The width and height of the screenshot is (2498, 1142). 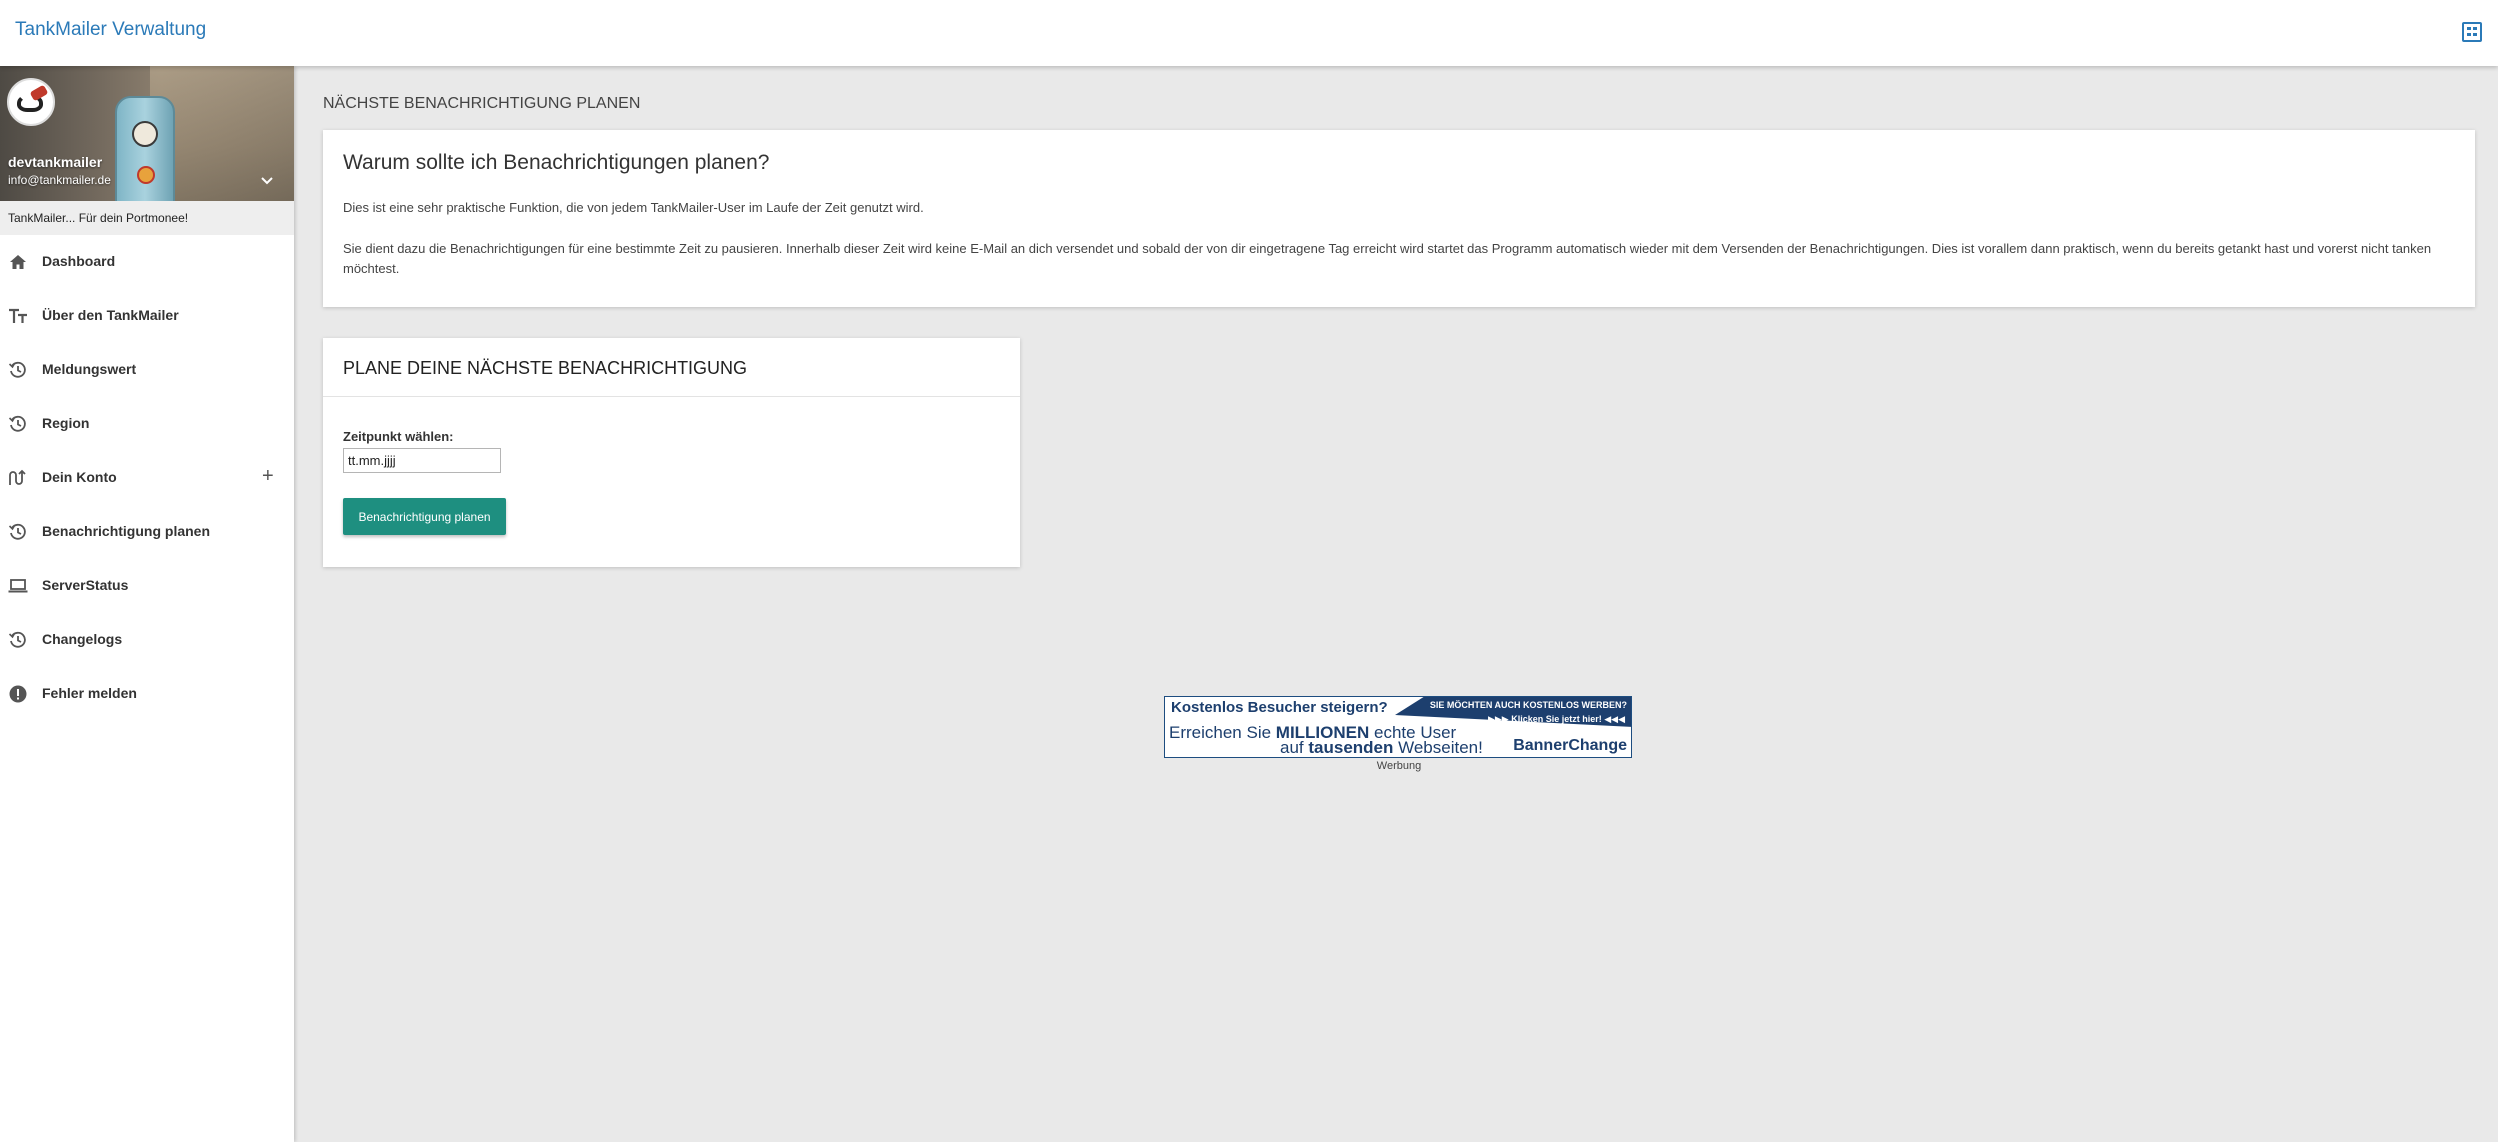 What do you see at coordinates (18, 262) in the screenshot?
I see `home-icon` at bounding box center [18, 262].